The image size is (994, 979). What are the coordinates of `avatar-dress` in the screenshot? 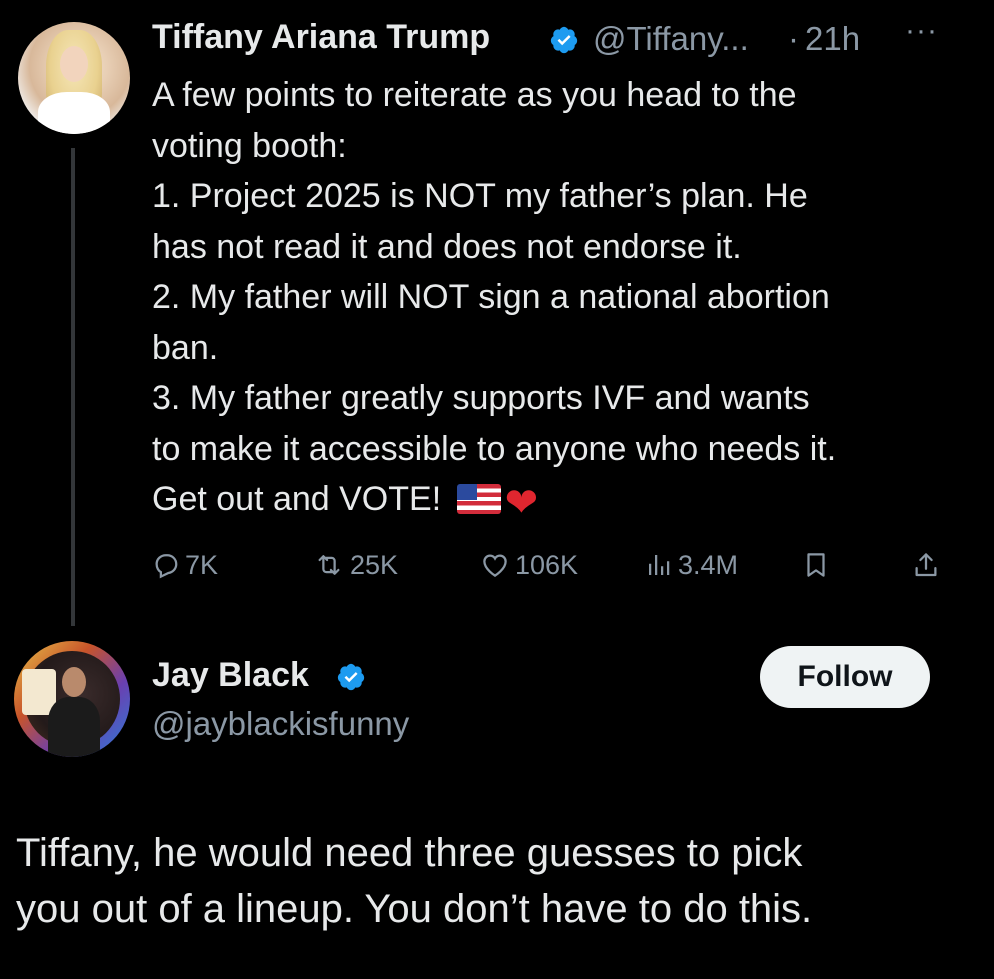 It's located at (74, 113).